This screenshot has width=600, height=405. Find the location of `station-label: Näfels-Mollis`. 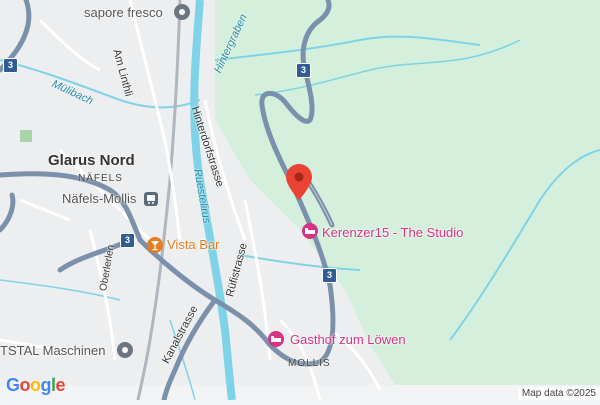

station-label: Näfels-Mollis is located at coordinates (99, 198).